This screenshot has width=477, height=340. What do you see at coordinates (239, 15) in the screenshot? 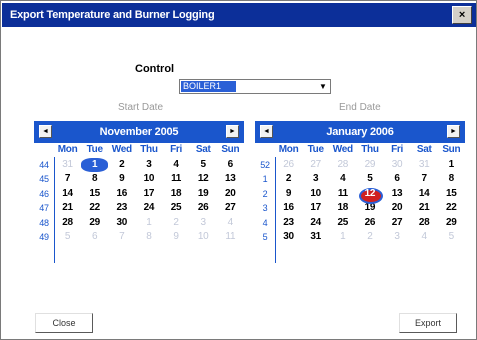
I see `title-bar: Export Temperature and Burner Logging ×` at bounding box center [239, 15].